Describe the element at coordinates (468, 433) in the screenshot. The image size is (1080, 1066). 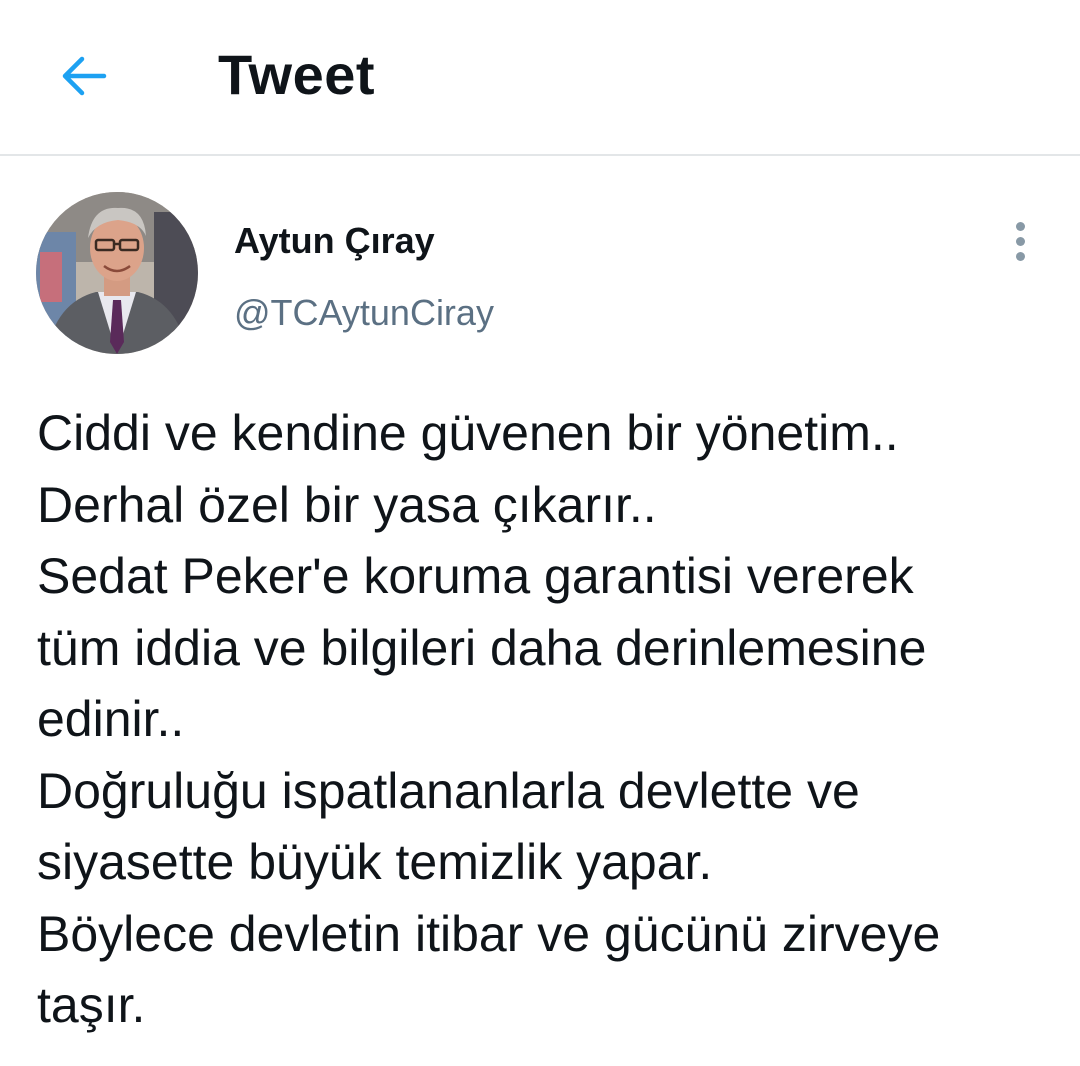
I see `tweet-line: Ciddi ve kendine güvenen bir yönetim..` at that location.